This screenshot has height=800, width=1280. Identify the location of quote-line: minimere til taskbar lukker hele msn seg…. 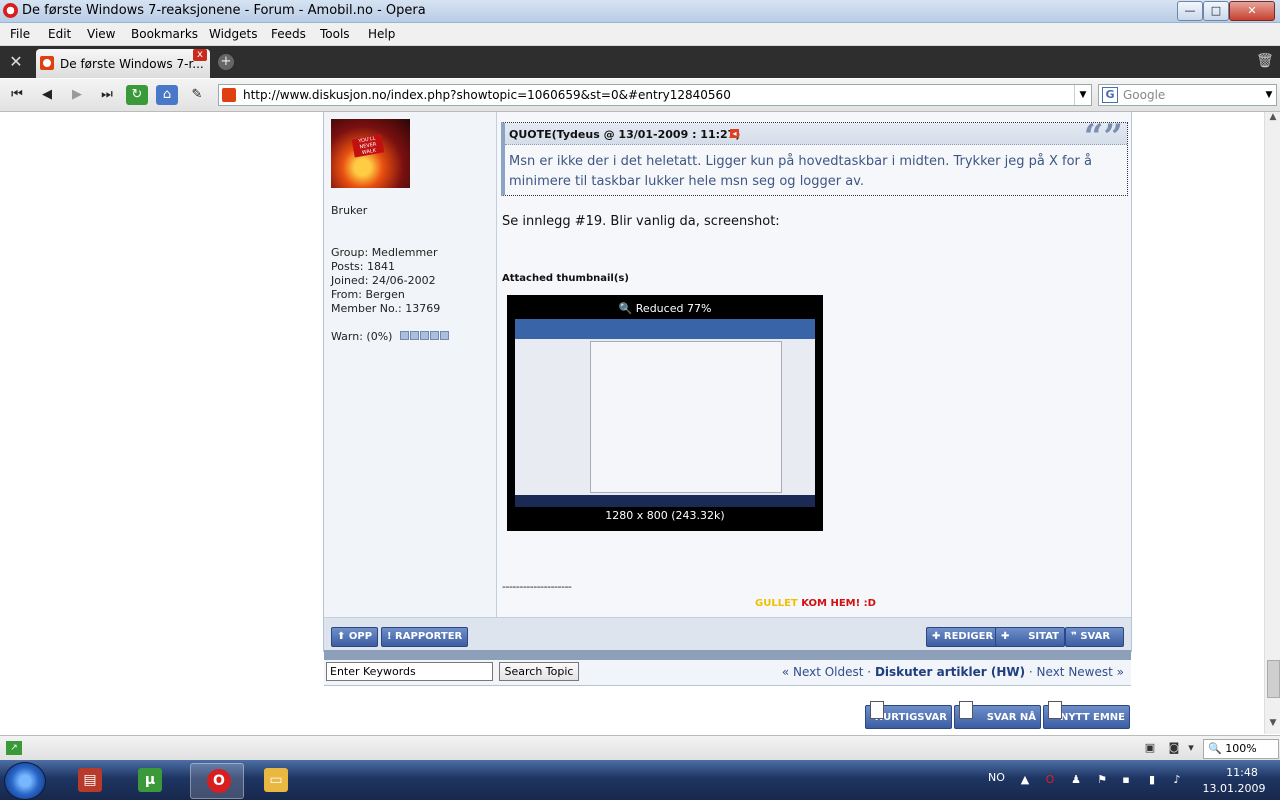
(687, 181).